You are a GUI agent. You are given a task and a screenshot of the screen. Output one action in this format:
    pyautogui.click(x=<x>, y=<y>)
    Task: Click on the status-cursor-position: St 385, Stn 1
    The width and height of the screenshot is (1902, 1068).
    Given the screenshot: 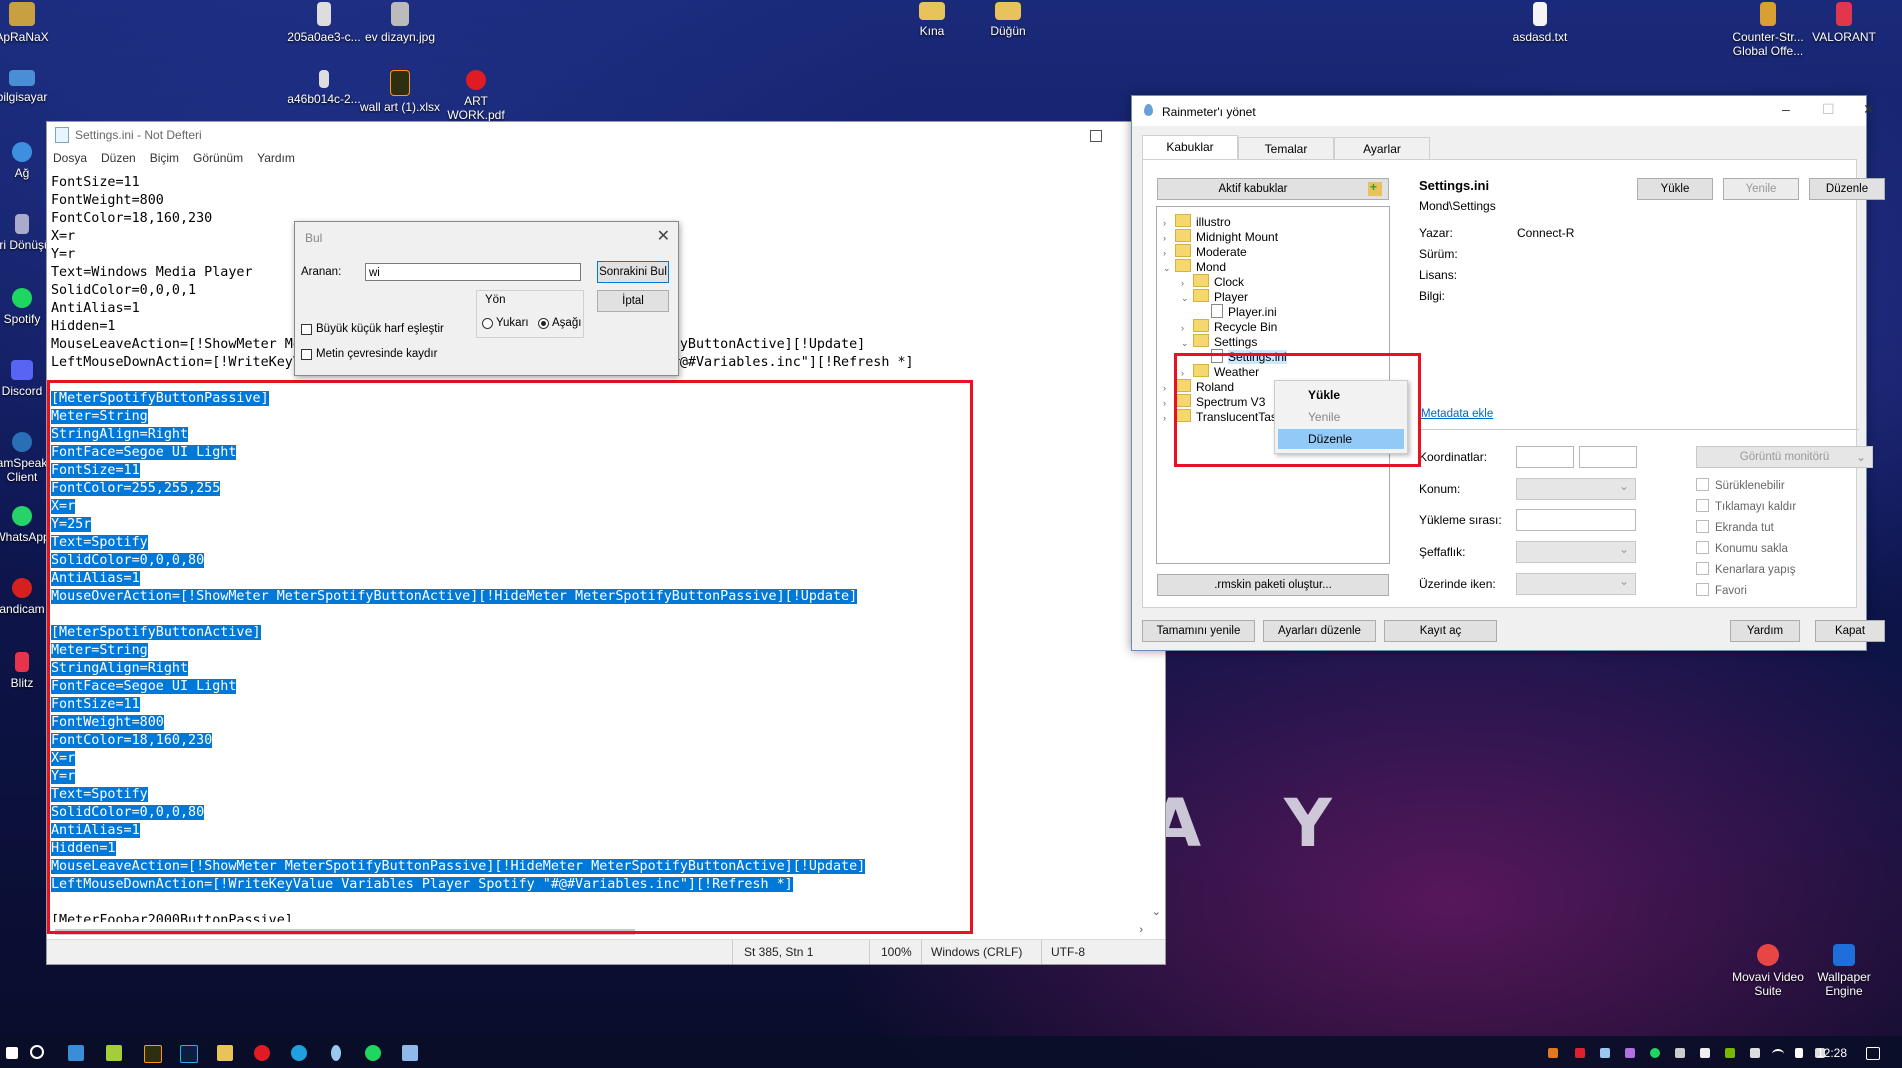 What is the action you would take?
    pyautogui.click(x=779, y=952)
    